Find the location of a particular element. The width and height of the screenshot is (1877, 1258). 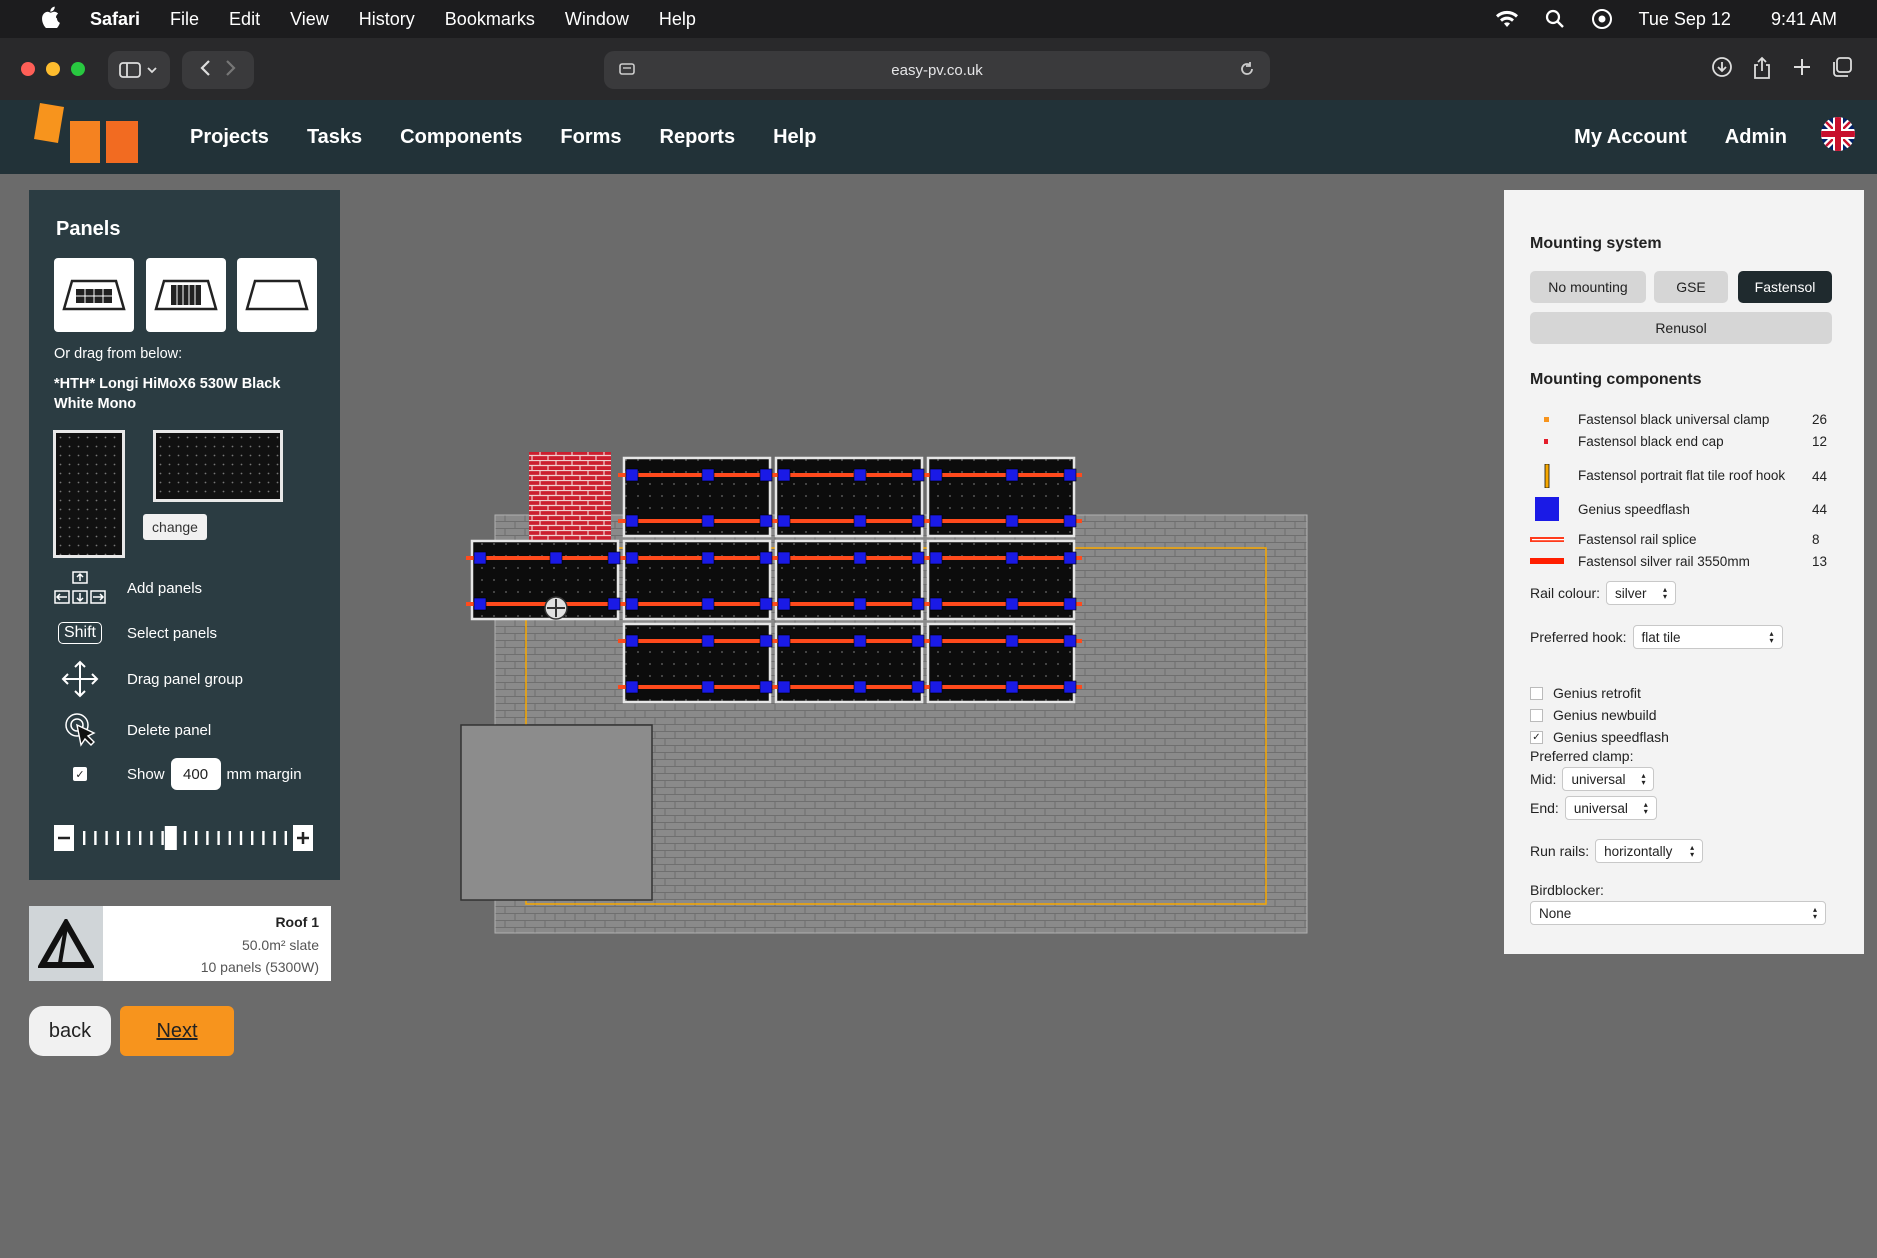

run-rails-select: horizontally is located at coordinates (1649, 851).